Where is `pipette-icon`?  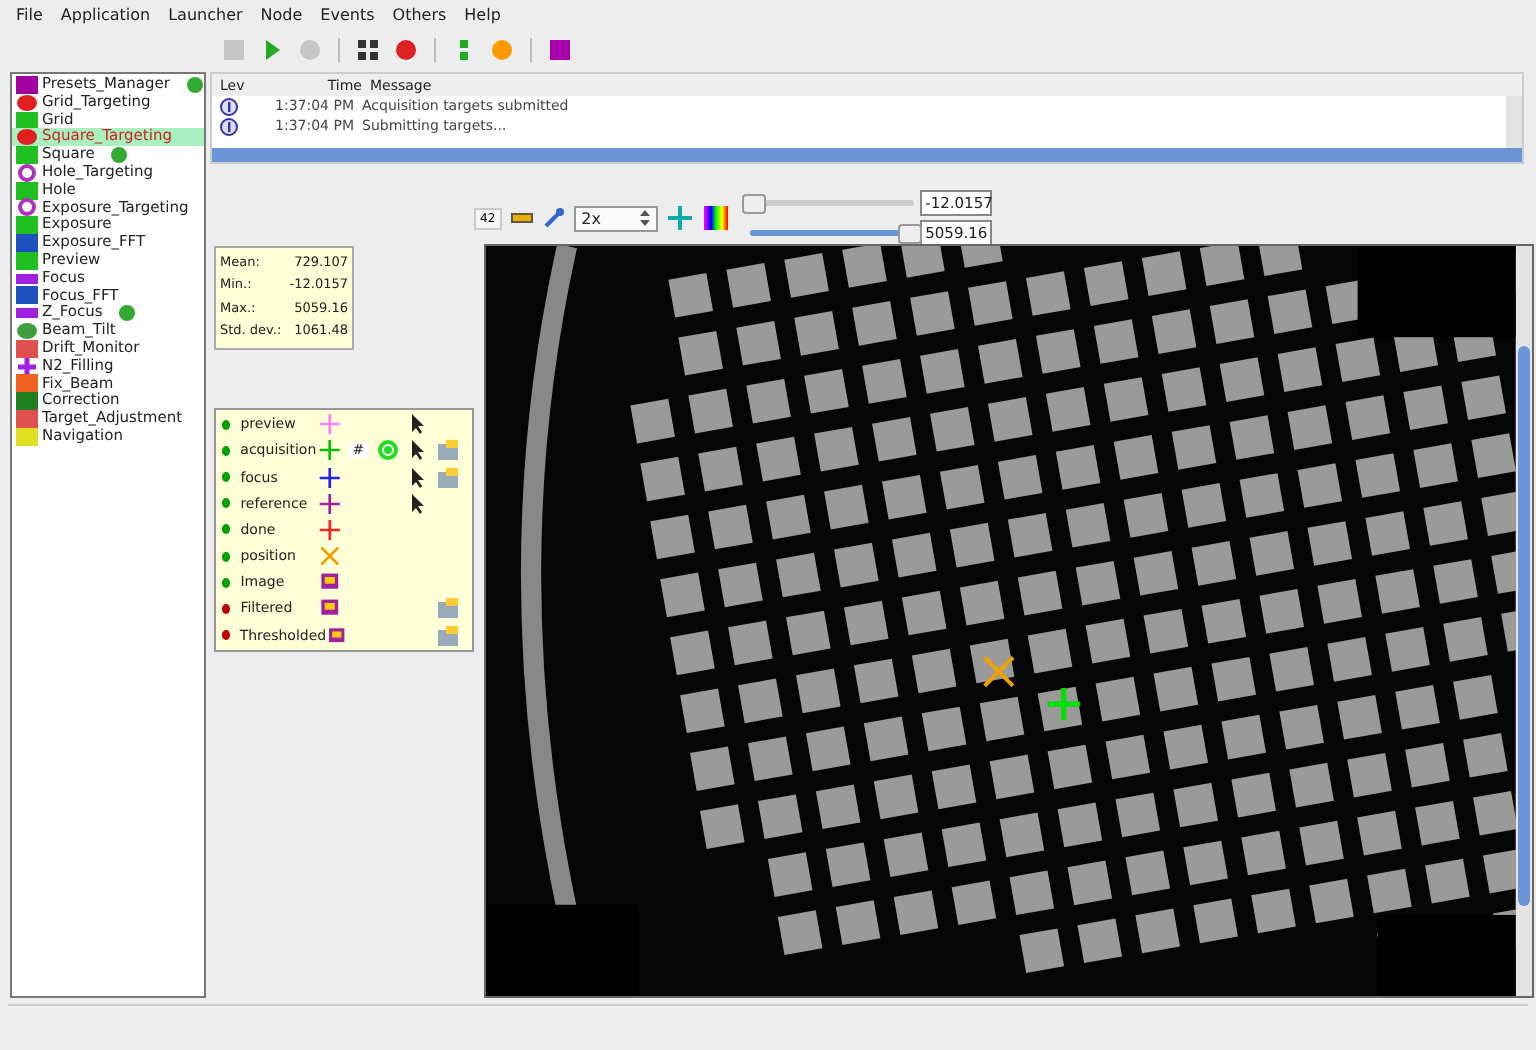
pipette-icon is located at coordinates (553, 218).